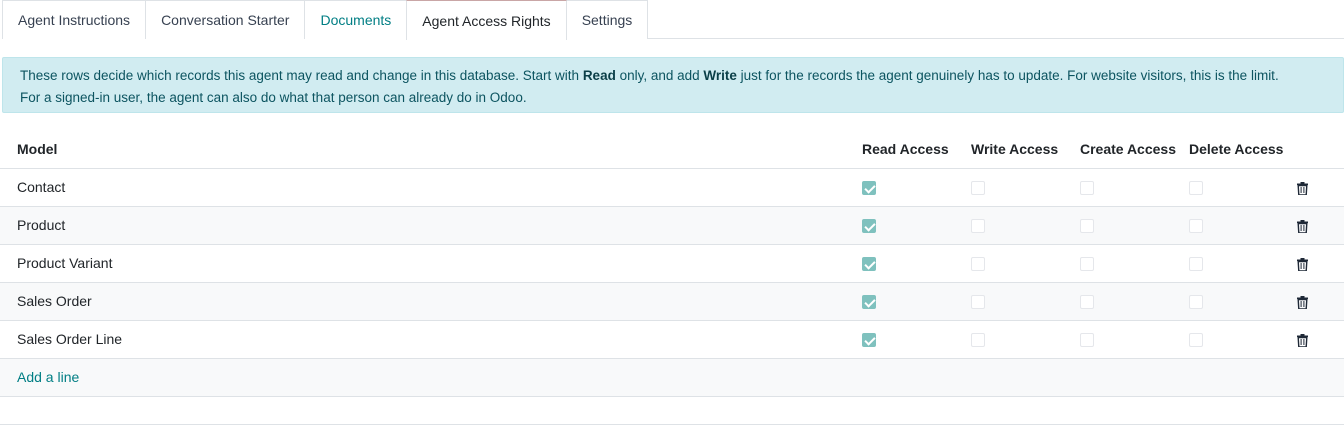 The image size is (1344, 426). Describe the element at coordinates (54, 301) in the screenshot. I see `model-name: Sales Order` at that location.